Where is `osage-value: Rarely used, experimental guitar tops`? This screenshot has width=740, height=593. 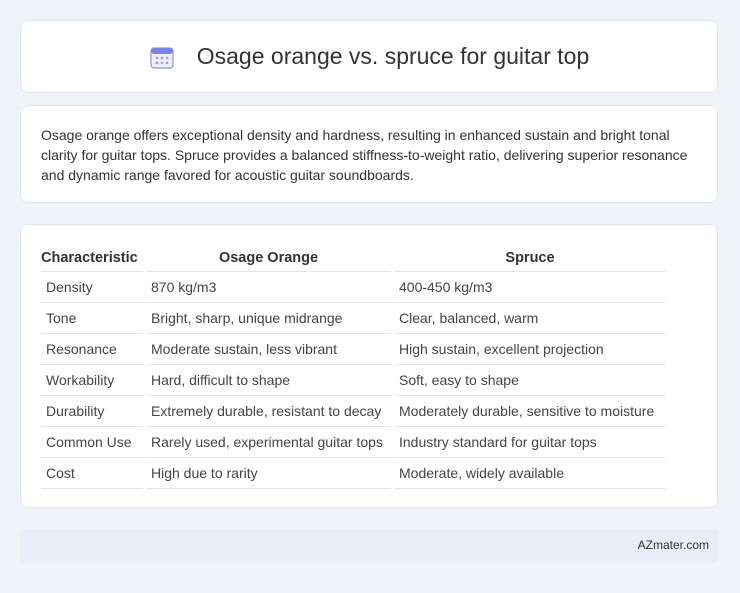 osage-value: Rarely used, experimental guitar tops is located at coordinates (268, 442).